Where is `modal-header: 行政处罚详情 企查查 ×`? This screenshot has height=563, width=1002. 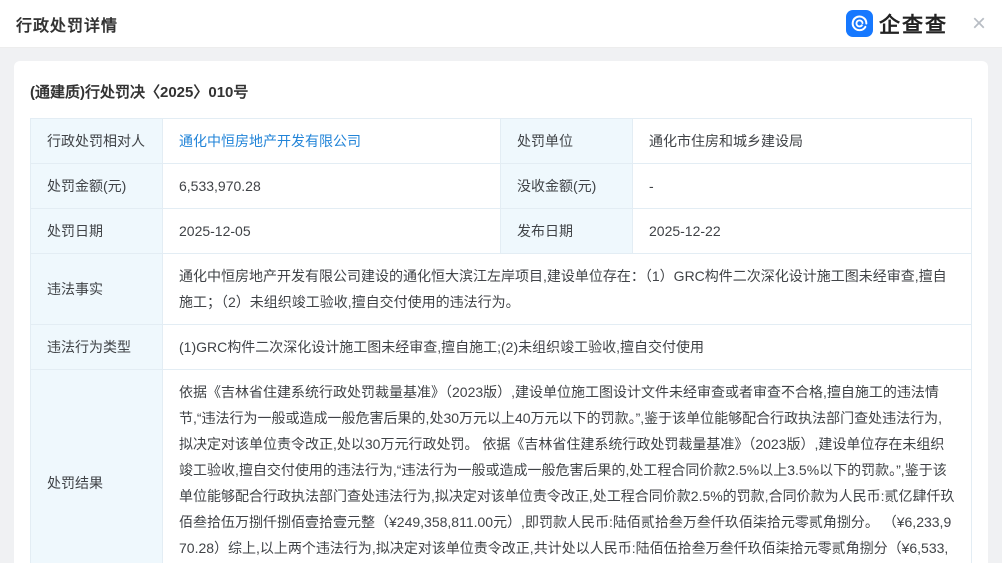 modal-header: 行政处罚详情 企查查 × is located at coordinates (501, 24).